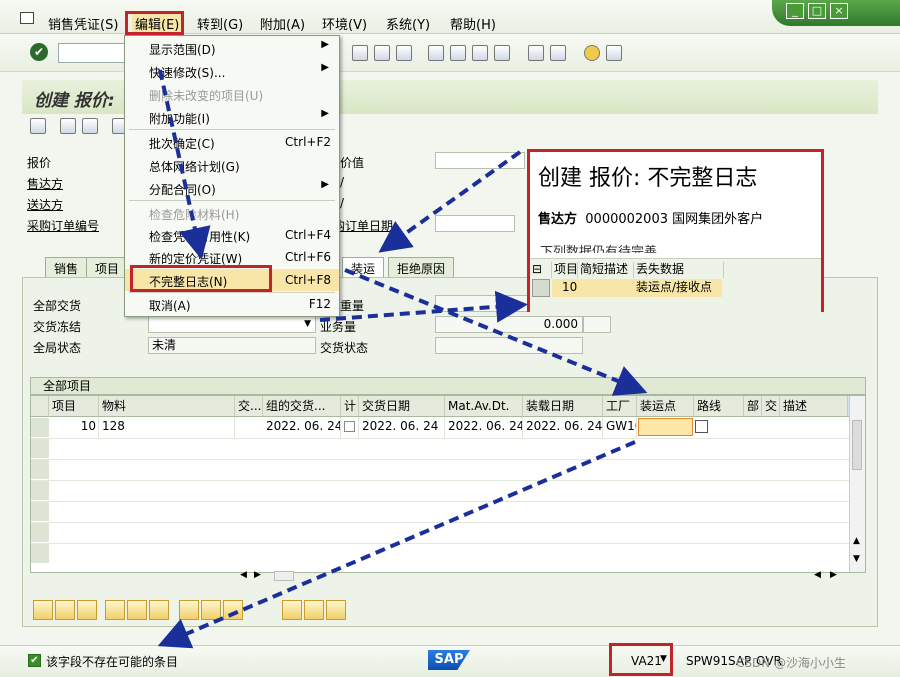  Describe the element at coordinates (350, 406) in the screenshot. I see `column-header: 计` at that location.